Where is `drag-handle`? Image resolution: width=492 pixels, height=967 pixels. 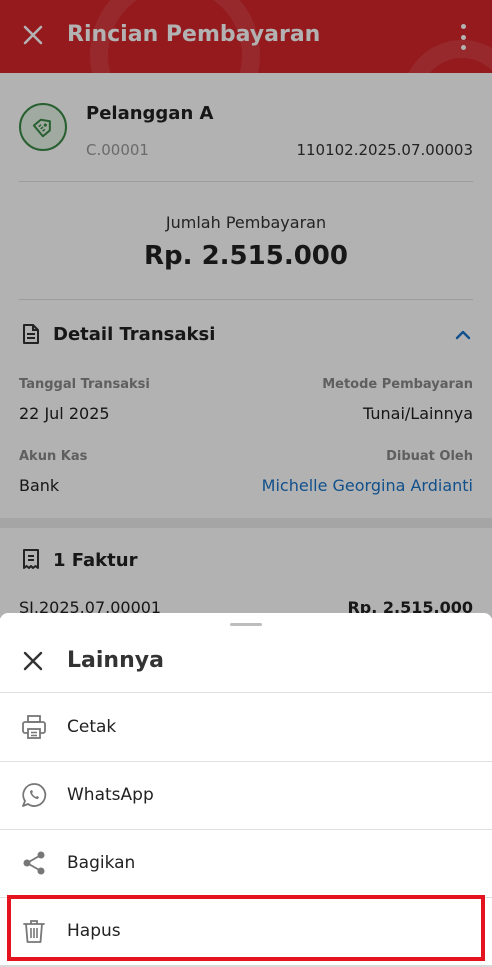 drag-handle is located at coordinates (246, 624).